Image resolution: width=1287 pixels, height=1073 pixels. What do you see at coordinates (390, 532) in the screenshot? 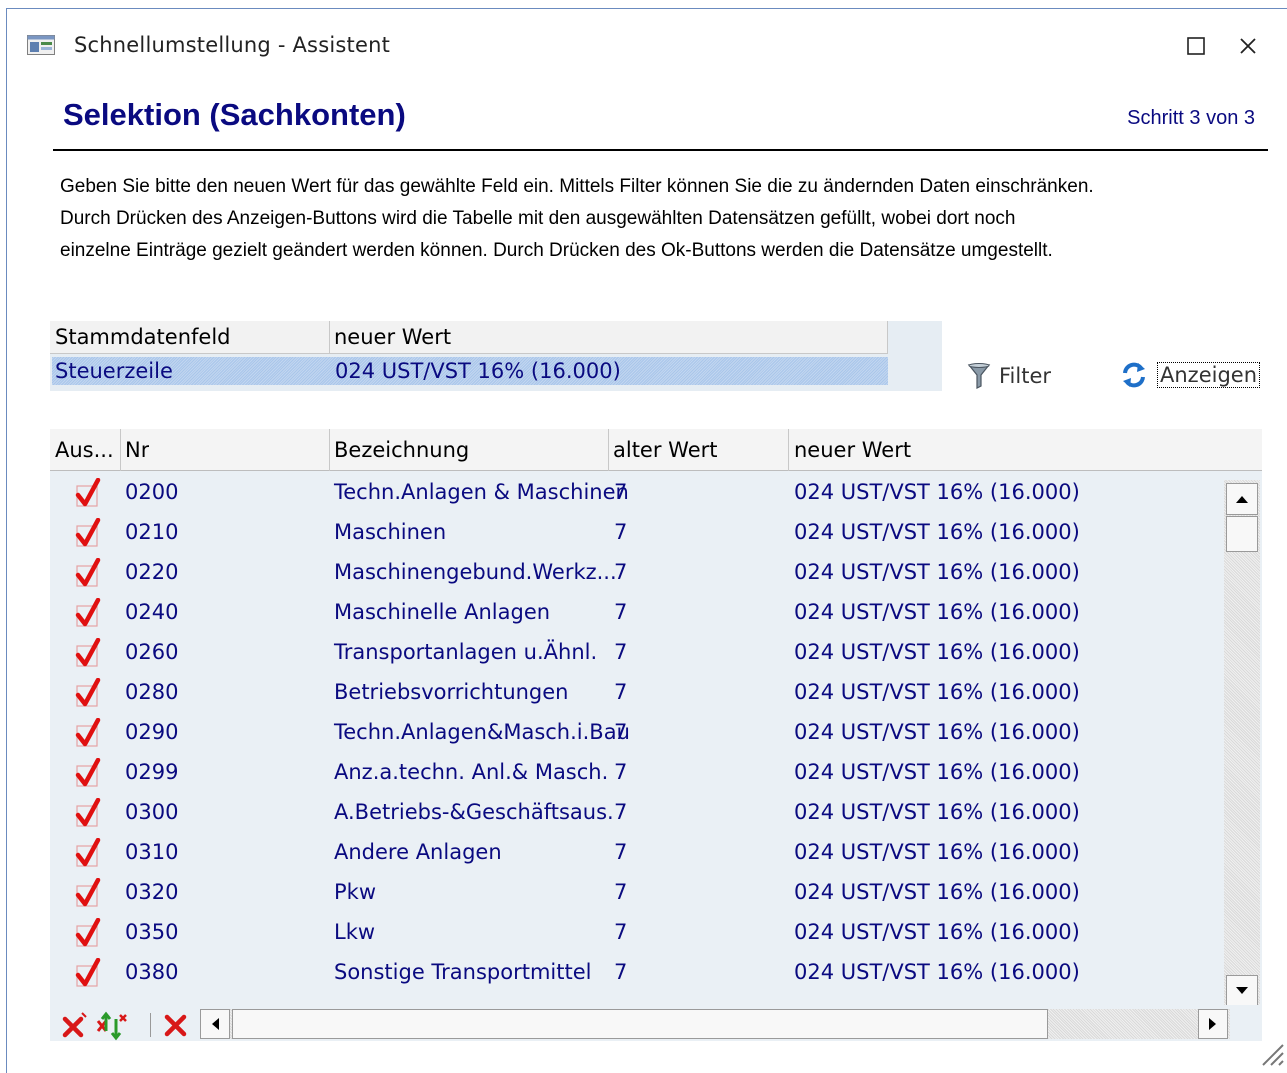
I see `account-name-cell: Maschinen` at bounding box center [390, 532].